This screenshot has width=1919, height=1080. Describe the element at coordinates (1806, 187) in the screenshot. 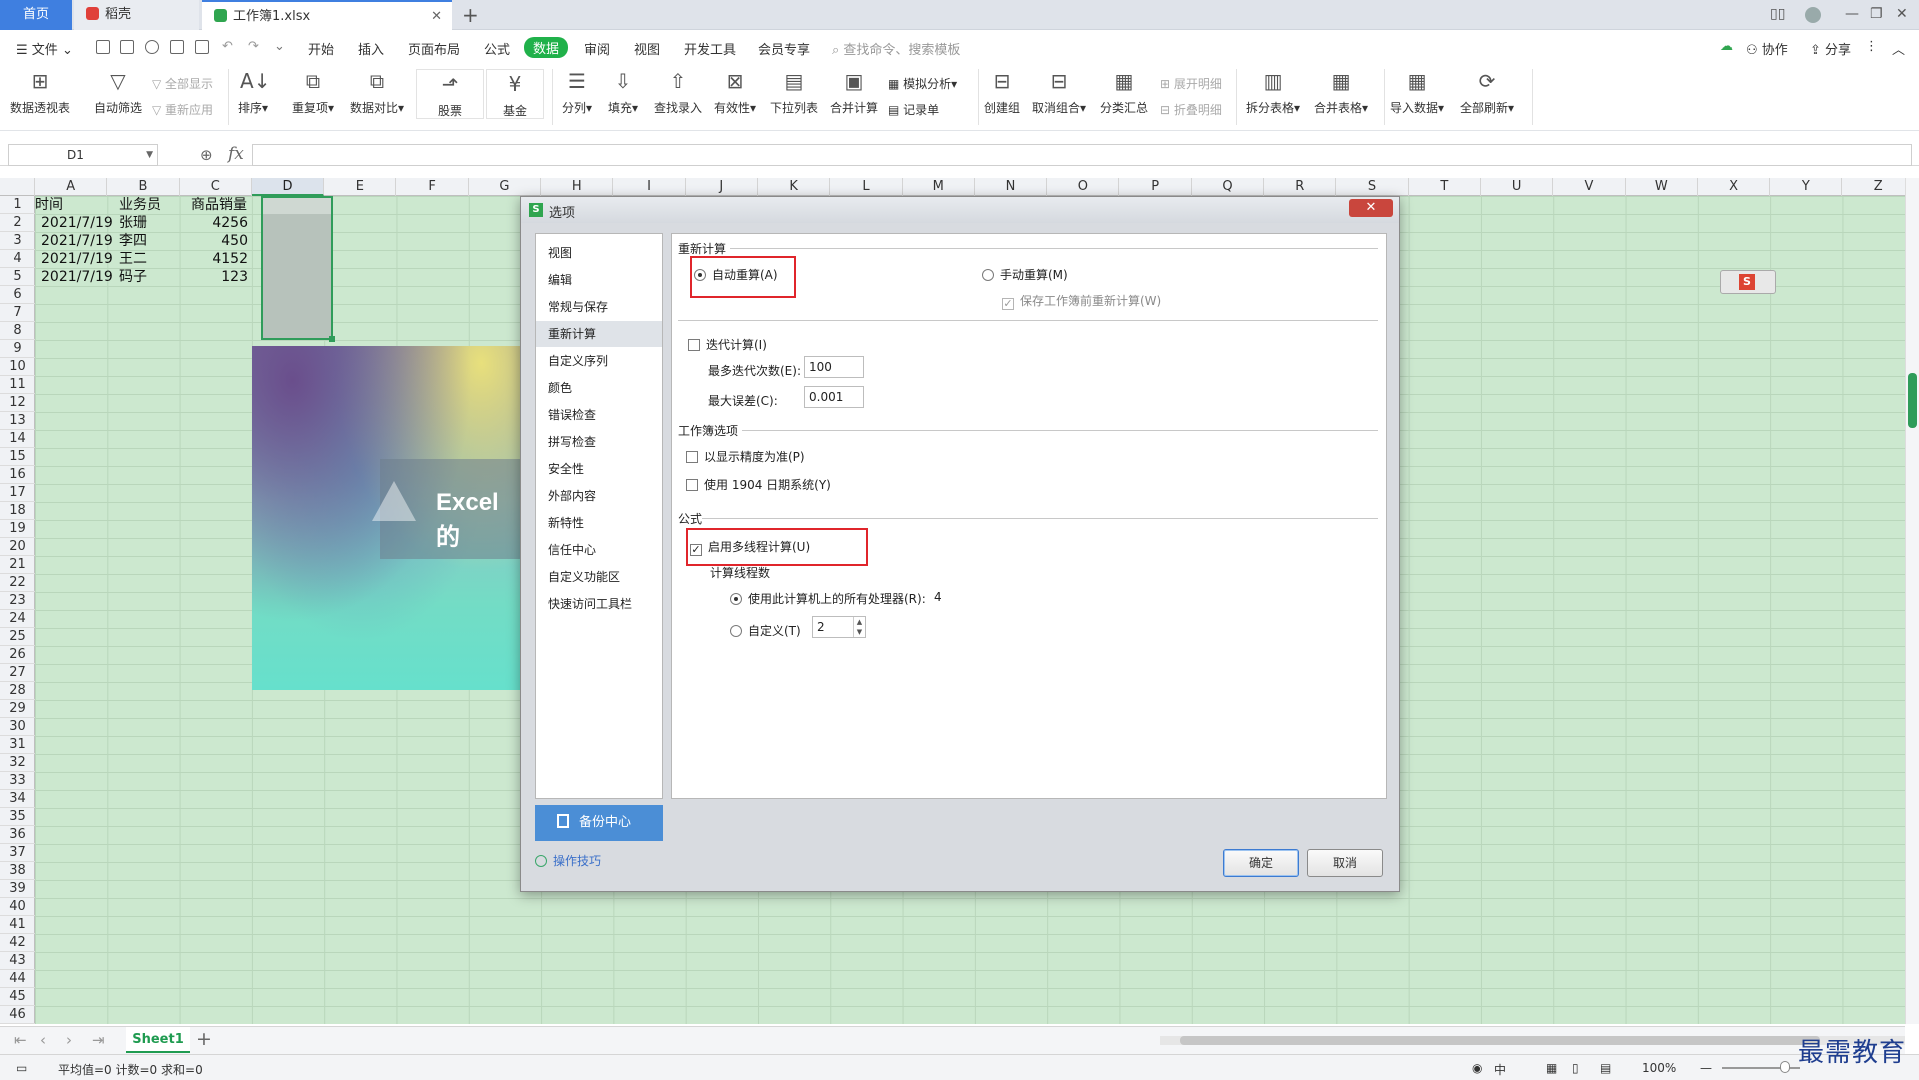

I see `column-header-Y: Y` at that location.